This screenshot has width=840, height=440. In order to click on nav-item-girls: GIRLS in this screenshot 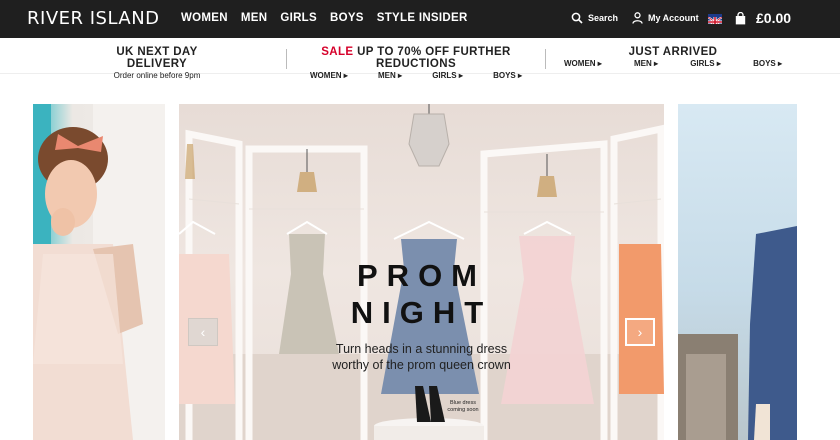, I will do `click(298, 18)`.